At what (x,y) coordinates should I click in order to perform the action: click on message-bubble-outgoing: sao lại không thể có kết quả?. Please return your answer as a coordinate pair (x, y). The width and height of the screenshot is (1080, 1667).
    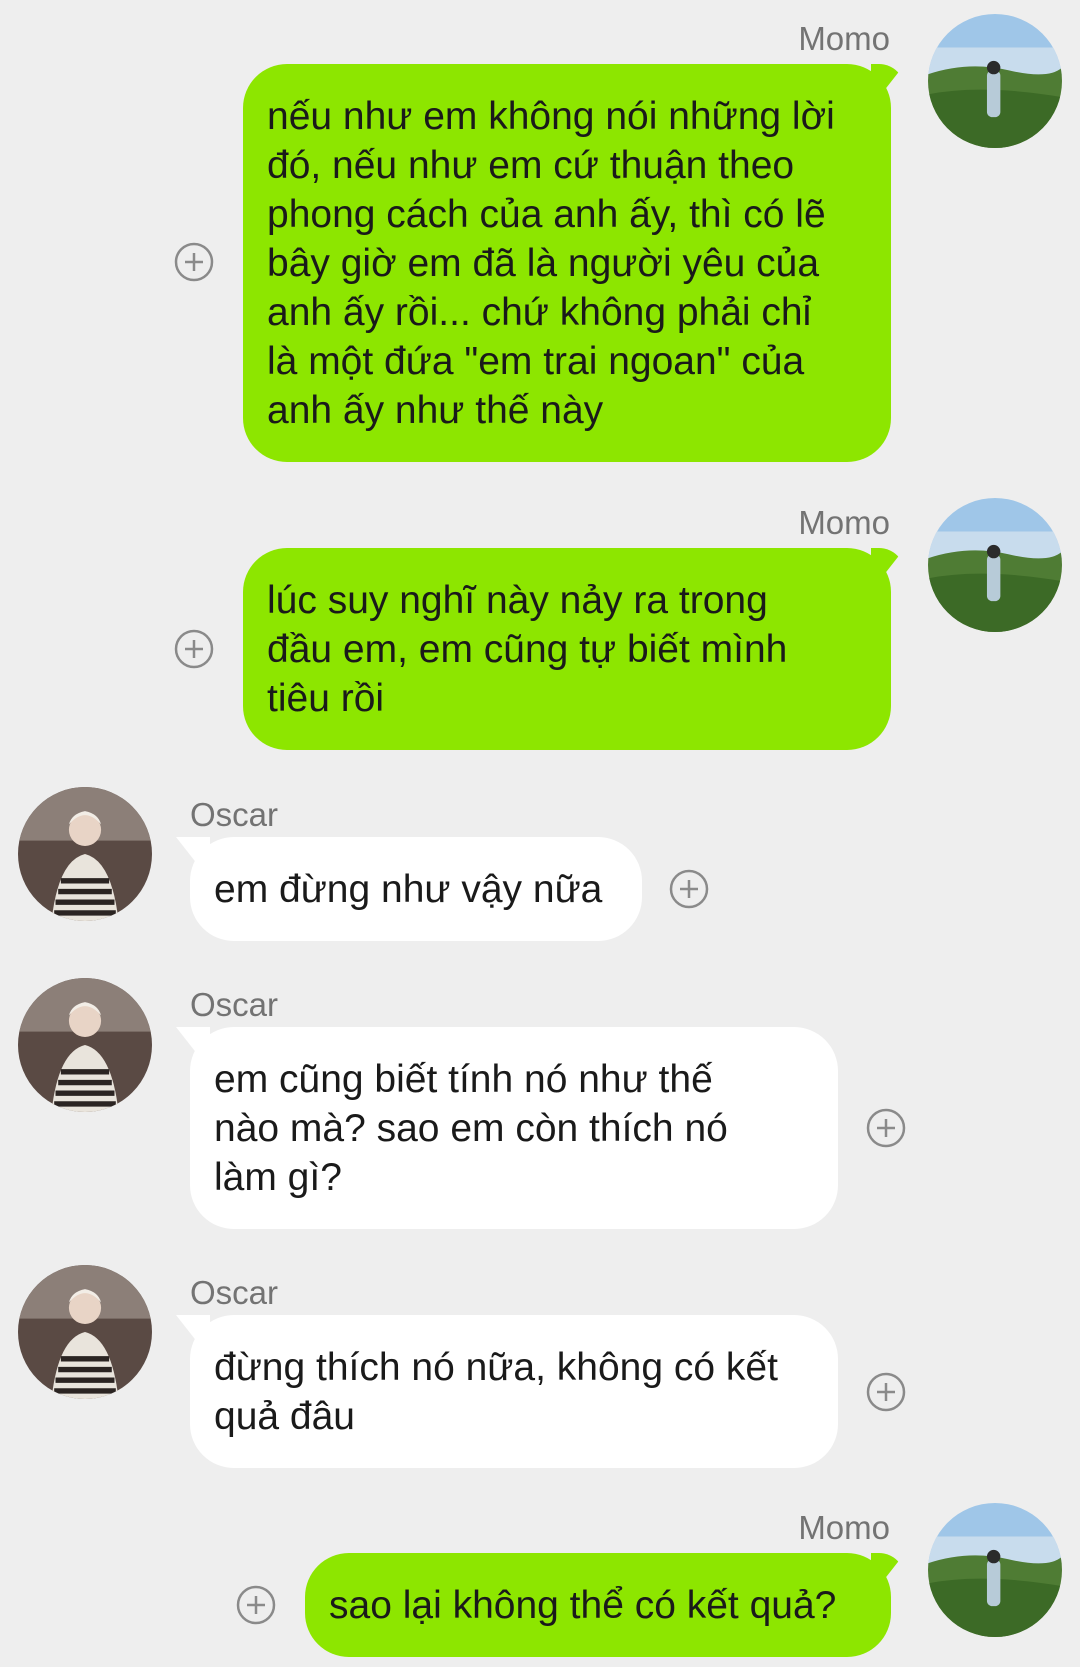
    Looking at the image, I should click on (598, 1605).